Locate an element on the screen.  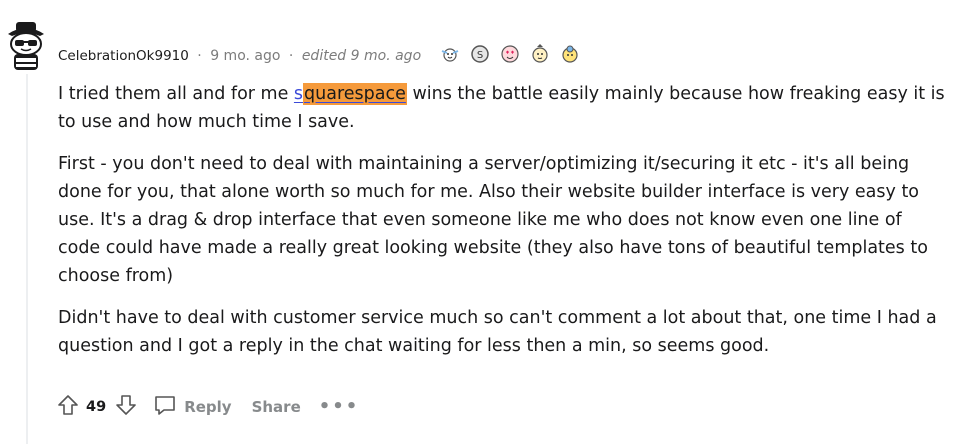
upvote-icon is located at coordinates (68, 407).